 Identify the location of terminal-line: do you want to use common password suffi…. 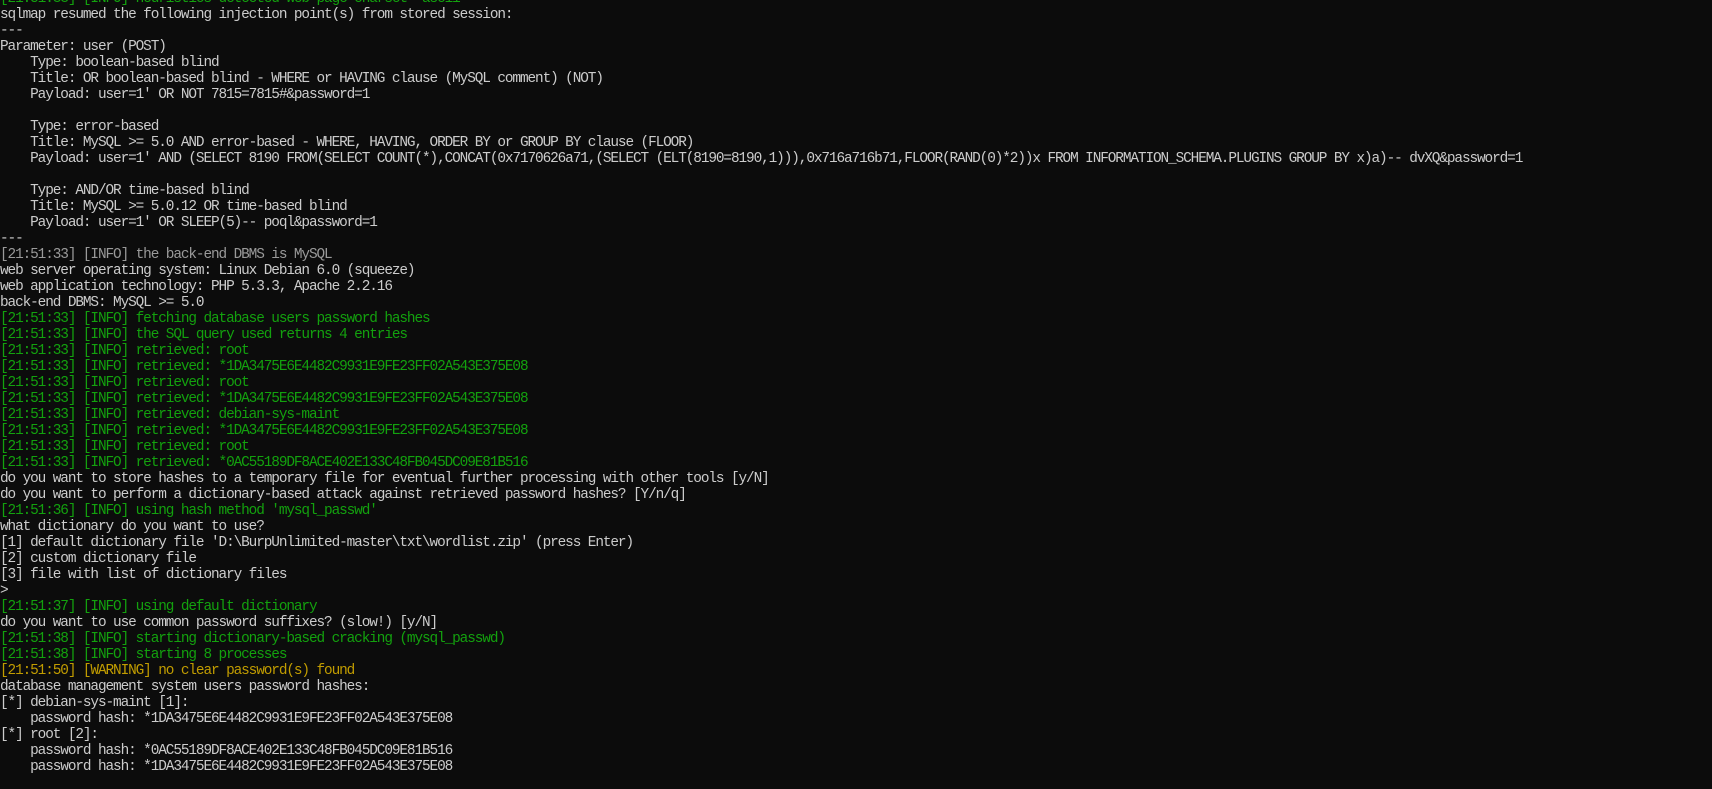
(219, 623).